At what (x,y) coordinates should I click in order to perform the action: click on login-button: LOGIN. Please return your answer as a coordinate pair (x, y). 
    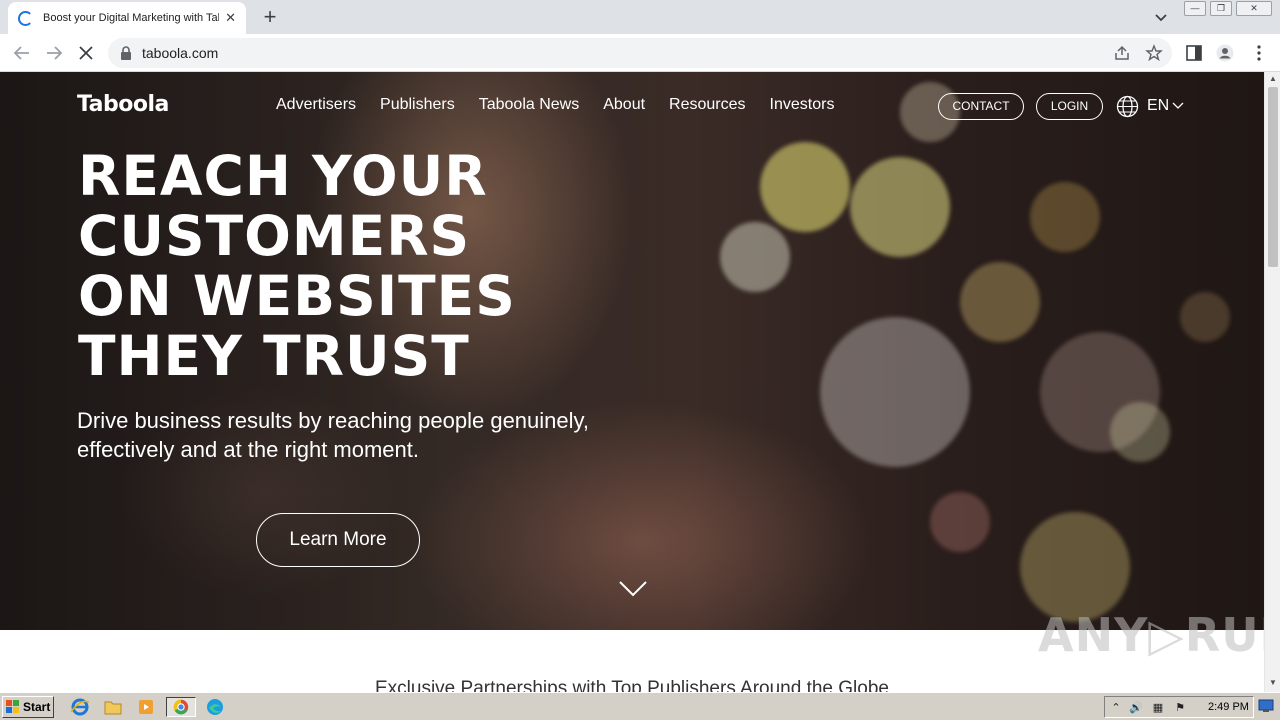
    Looking at the image, I should click on (1069, 106).